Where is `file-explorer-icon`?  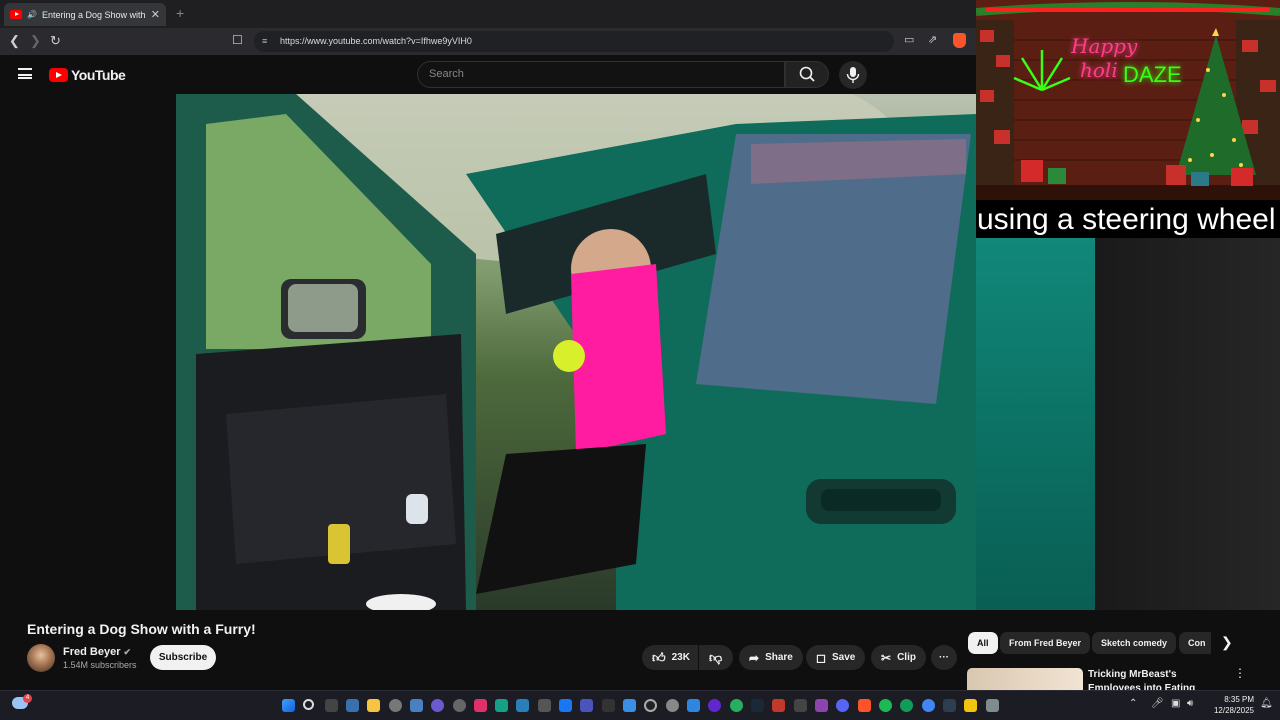
file-explorer-icon is located at coordinates (373, 705).